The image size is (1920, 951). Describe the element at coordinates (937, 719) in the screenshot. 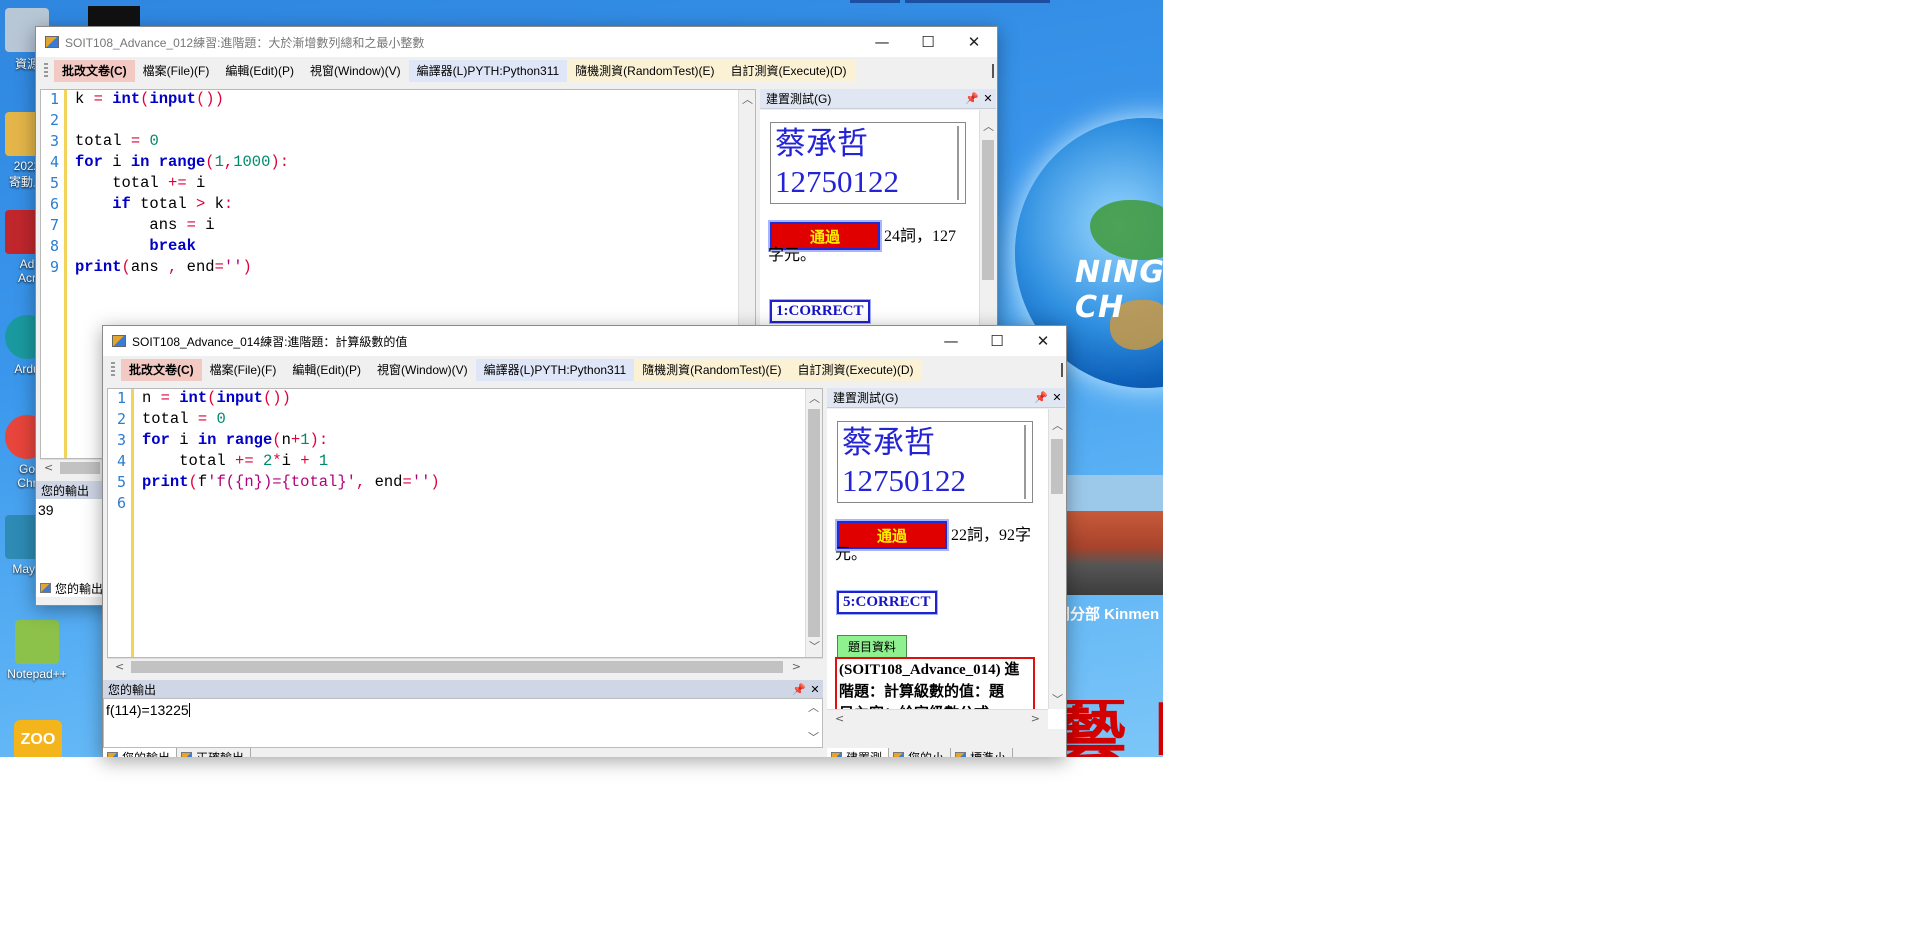

I see `panel-horizontal-scrollbar: < >` at that location.